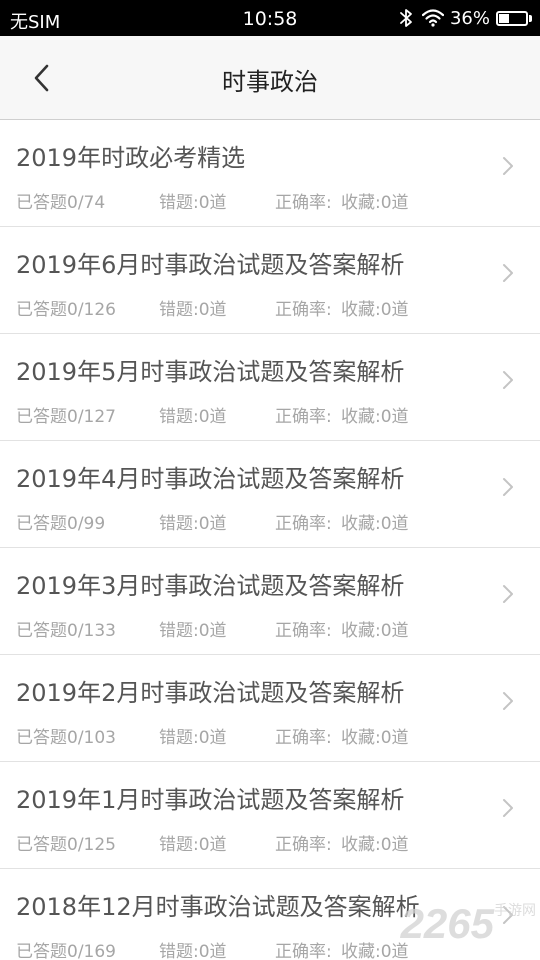 The image size is (540, 960). I want to click on answered-count: 已答题0/125, so click(66, 845).